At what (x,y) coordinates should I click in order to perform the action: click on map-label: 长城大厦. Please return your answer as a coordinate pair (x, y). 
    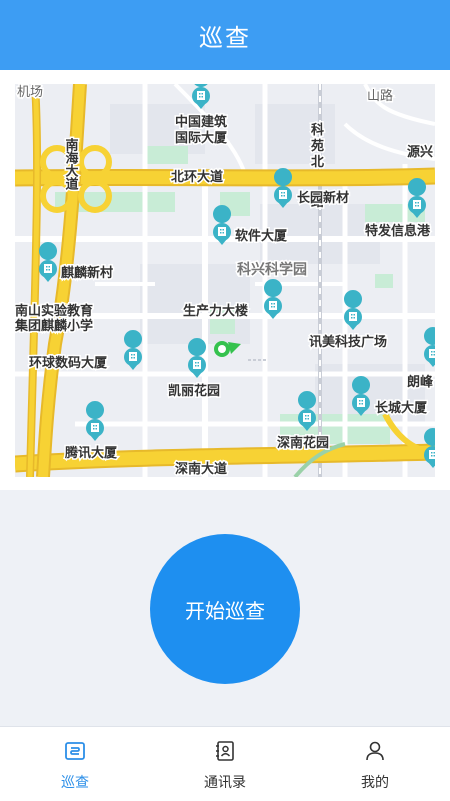
    Looking at the image, I should click on (401, 408).